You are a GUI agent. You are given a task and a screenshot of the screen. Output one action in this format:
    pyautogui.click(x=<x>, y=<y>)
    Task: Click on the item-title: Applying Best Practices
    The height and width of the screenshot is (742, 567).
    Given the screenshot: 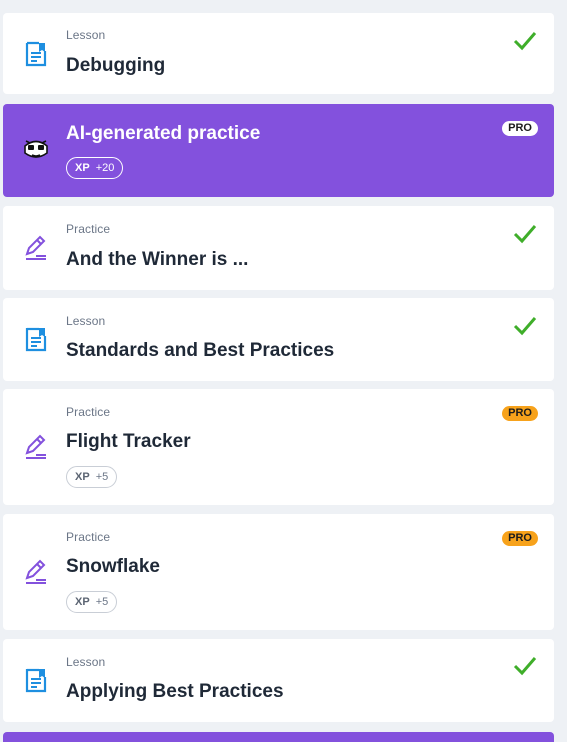 What is the action you would take?
    pyautogui.click(x=175, y=691)
    